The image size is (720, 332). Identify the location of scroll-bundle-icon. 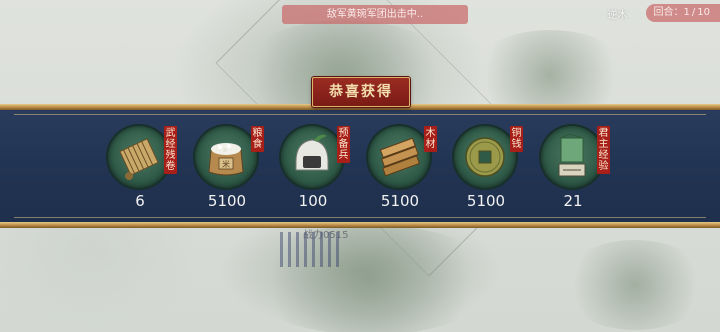
(139, 157).